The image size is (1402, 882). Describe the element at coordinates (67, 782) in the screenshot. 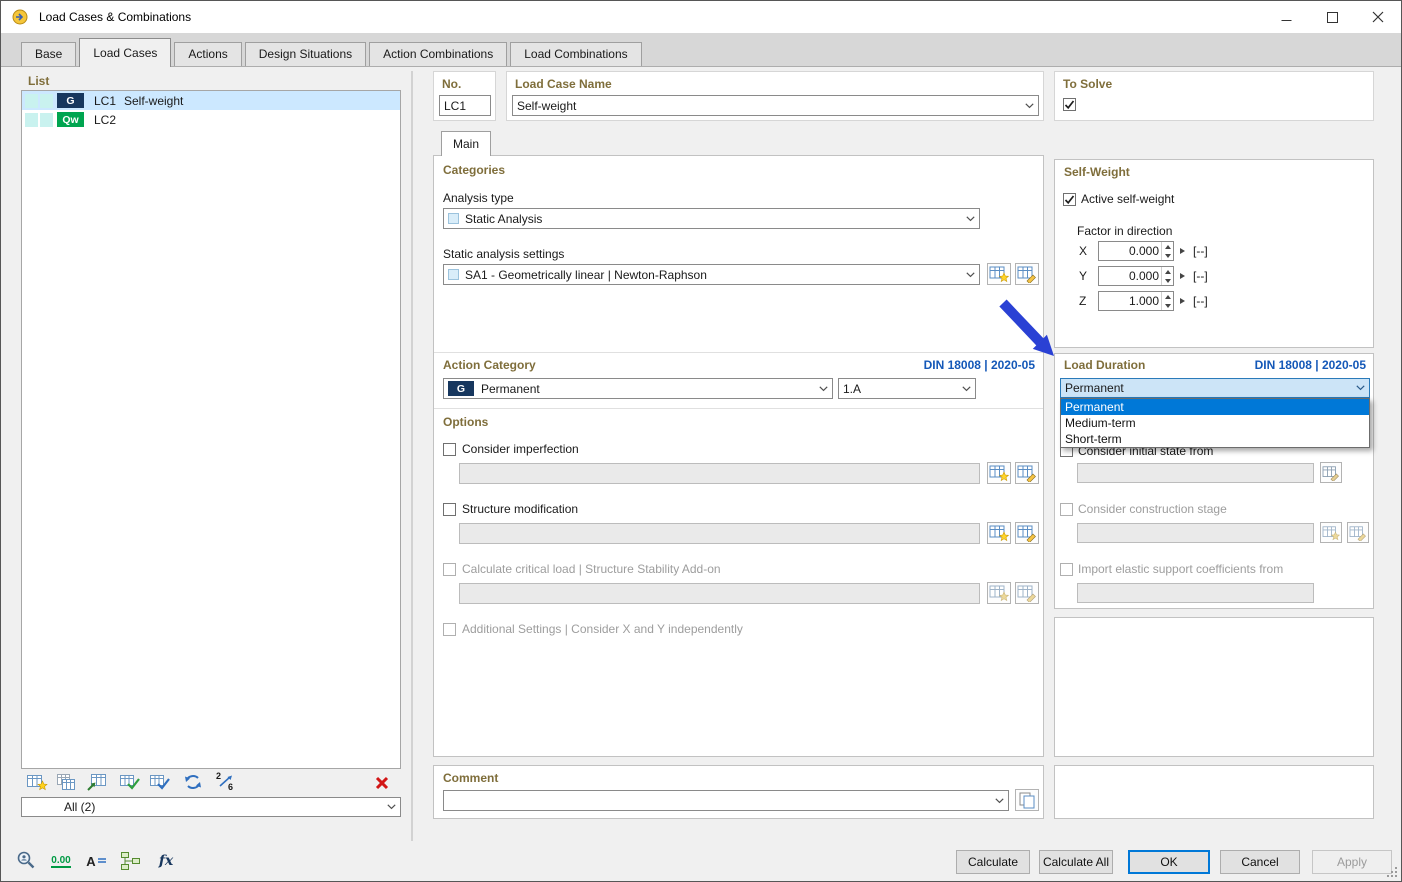

I see `copy-load-case-button` at that location.